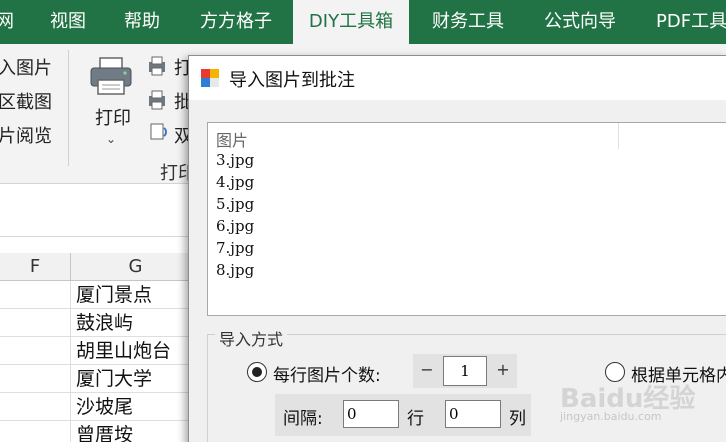 This screenshot has width=726, height=442. I want to click on list-column-header: 图片, so click(232, 139).